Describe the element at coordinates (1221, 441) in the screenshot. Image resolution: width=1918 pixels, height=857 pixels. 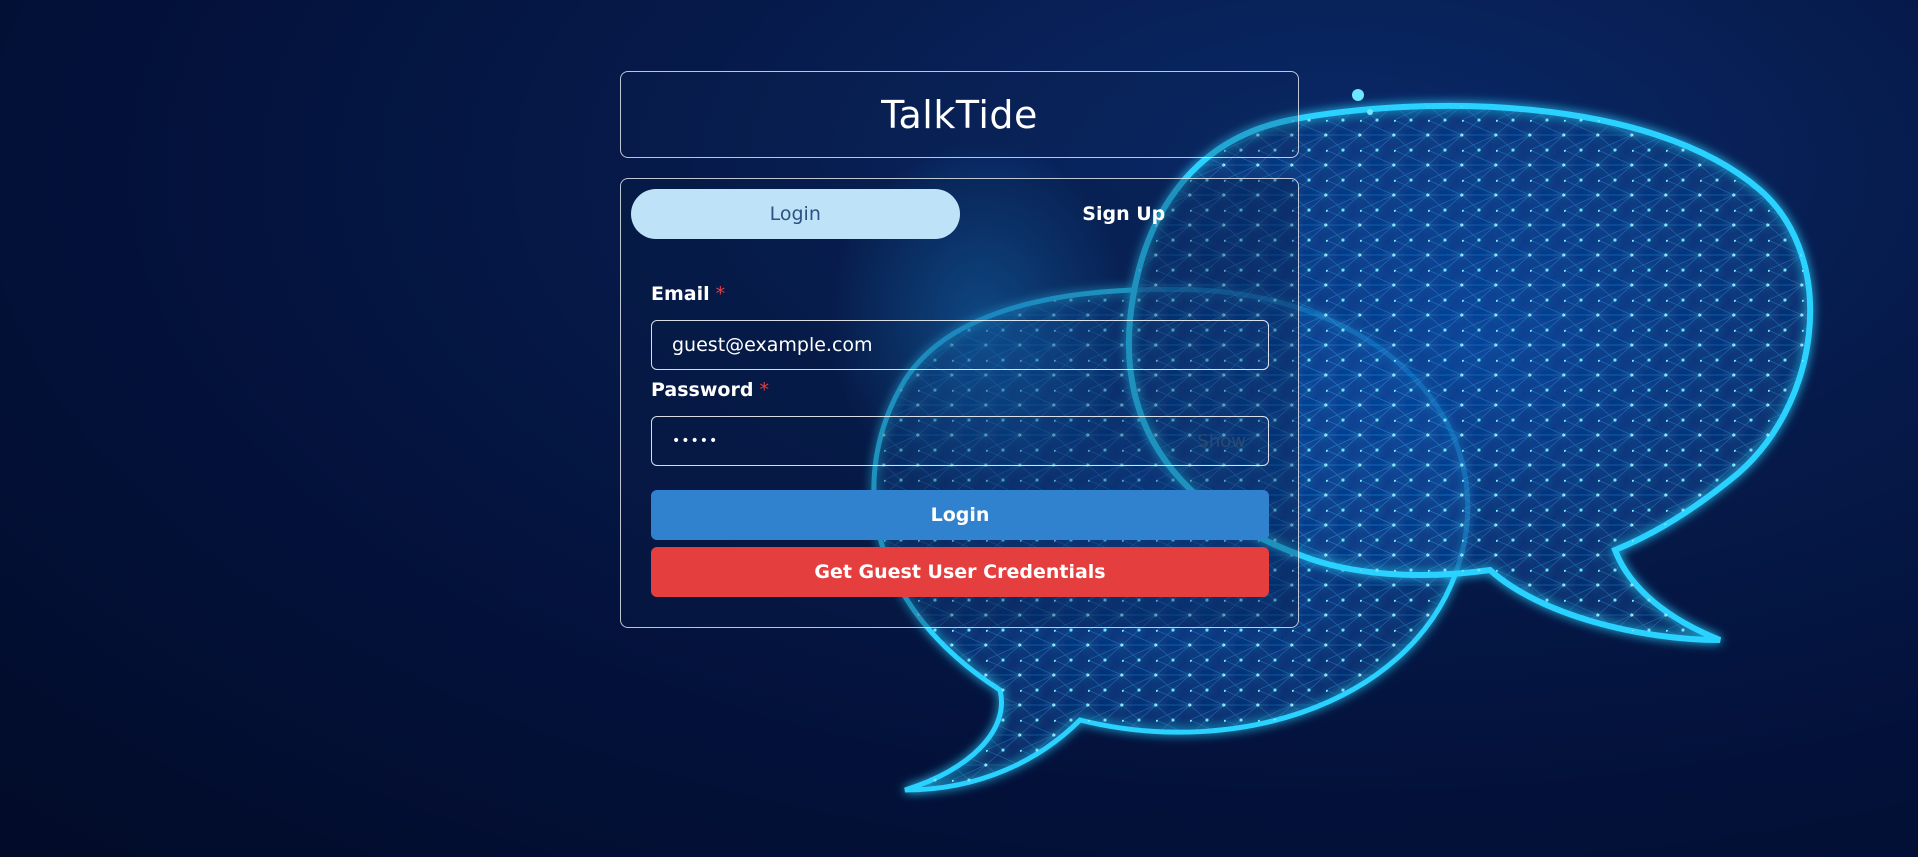
I see `show-password-button: Show` at that location.